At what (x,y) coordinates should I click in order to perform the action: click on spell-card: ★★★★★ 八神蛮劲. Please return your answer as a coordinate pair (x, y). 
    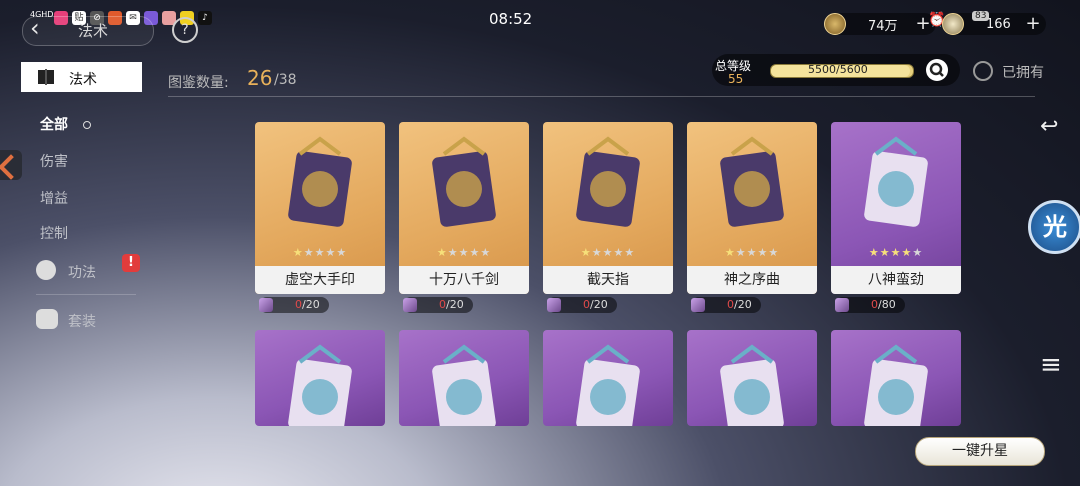
    Looking at the image, I should click on (896, 208).